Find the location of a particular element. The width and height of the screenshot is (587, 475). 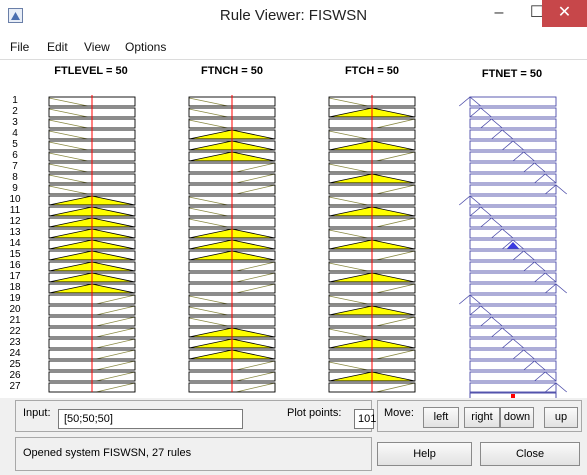

output-value-marker is located at coordinates (513, 396).